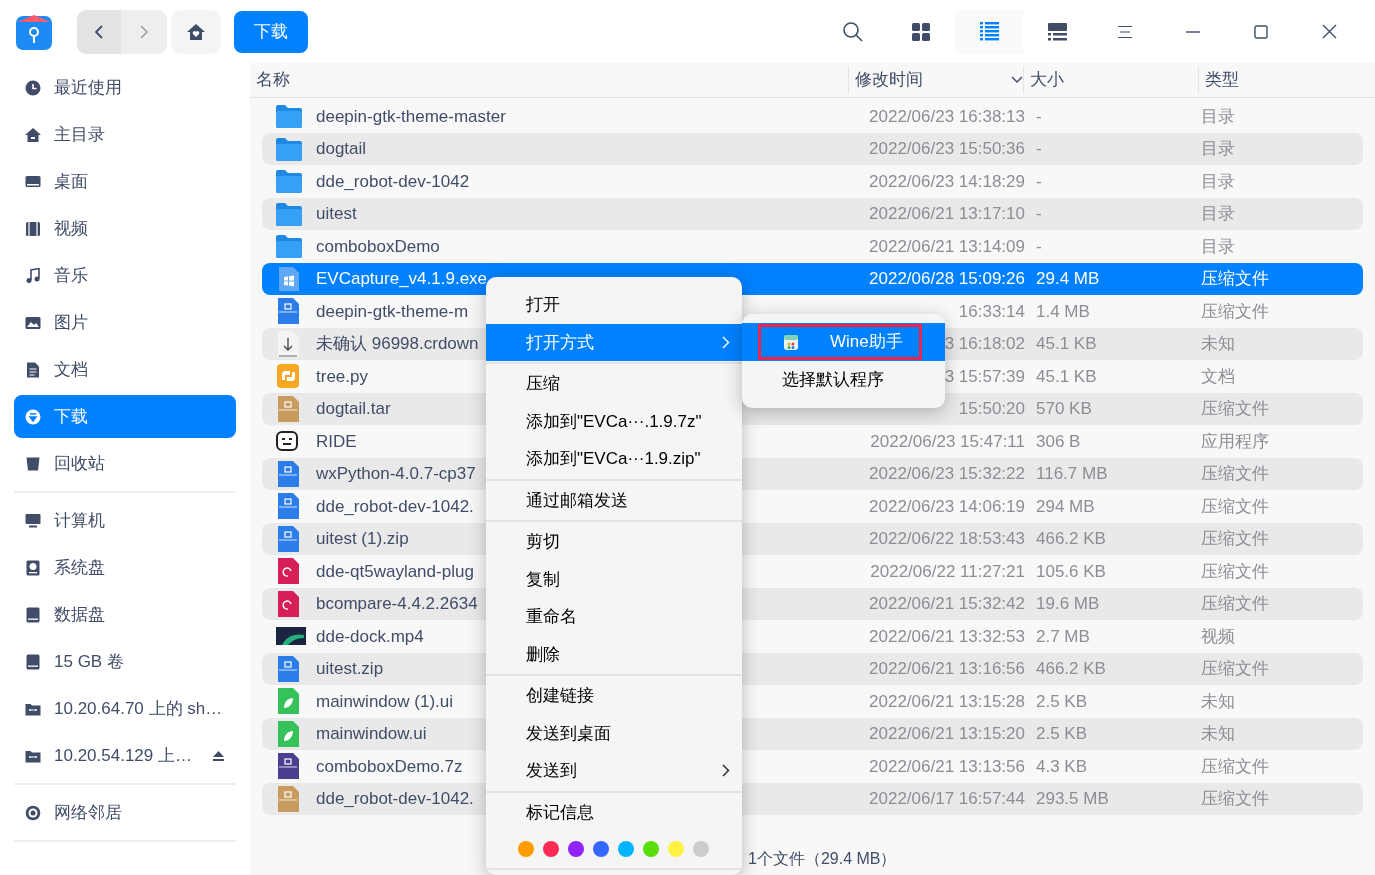 The height and width of the screenshot is (875, 1375). What do you see at coordinates (1329, 31) in the screenshot?
I see `close-icon` at bounding box center [1329, 31].